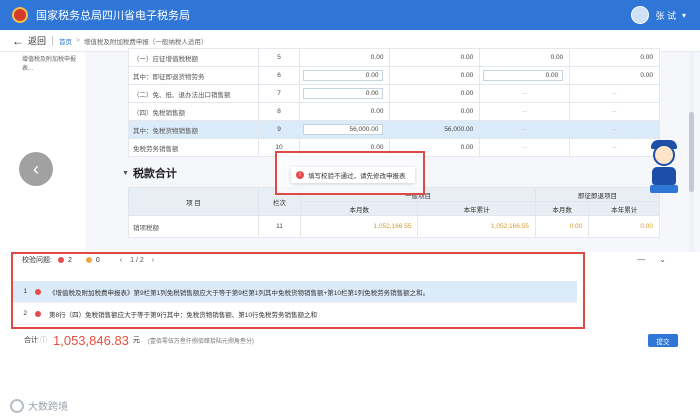 The height and width of the screenshot is (420, 700). I want to click on total-unit: 元, so click(136, 340).